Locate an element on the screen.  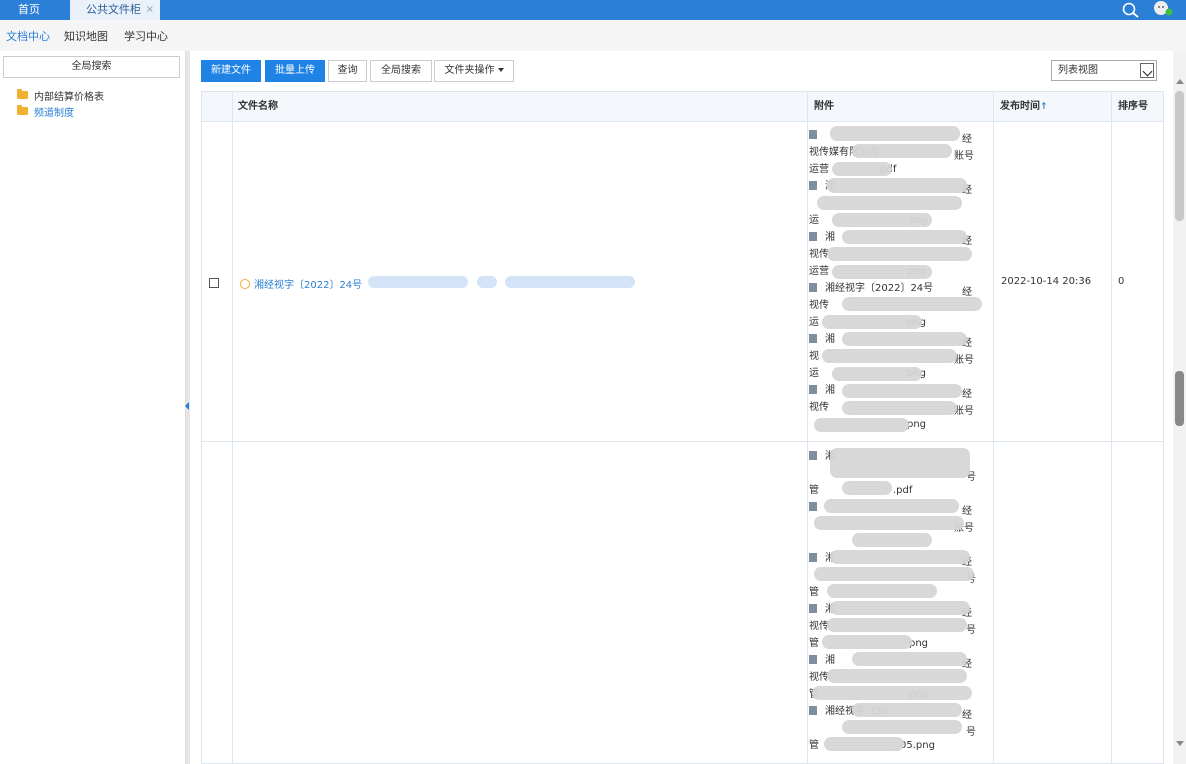
file-name-text: 湘经视字〔2022〕24号 is located at coordinates (308, 285).